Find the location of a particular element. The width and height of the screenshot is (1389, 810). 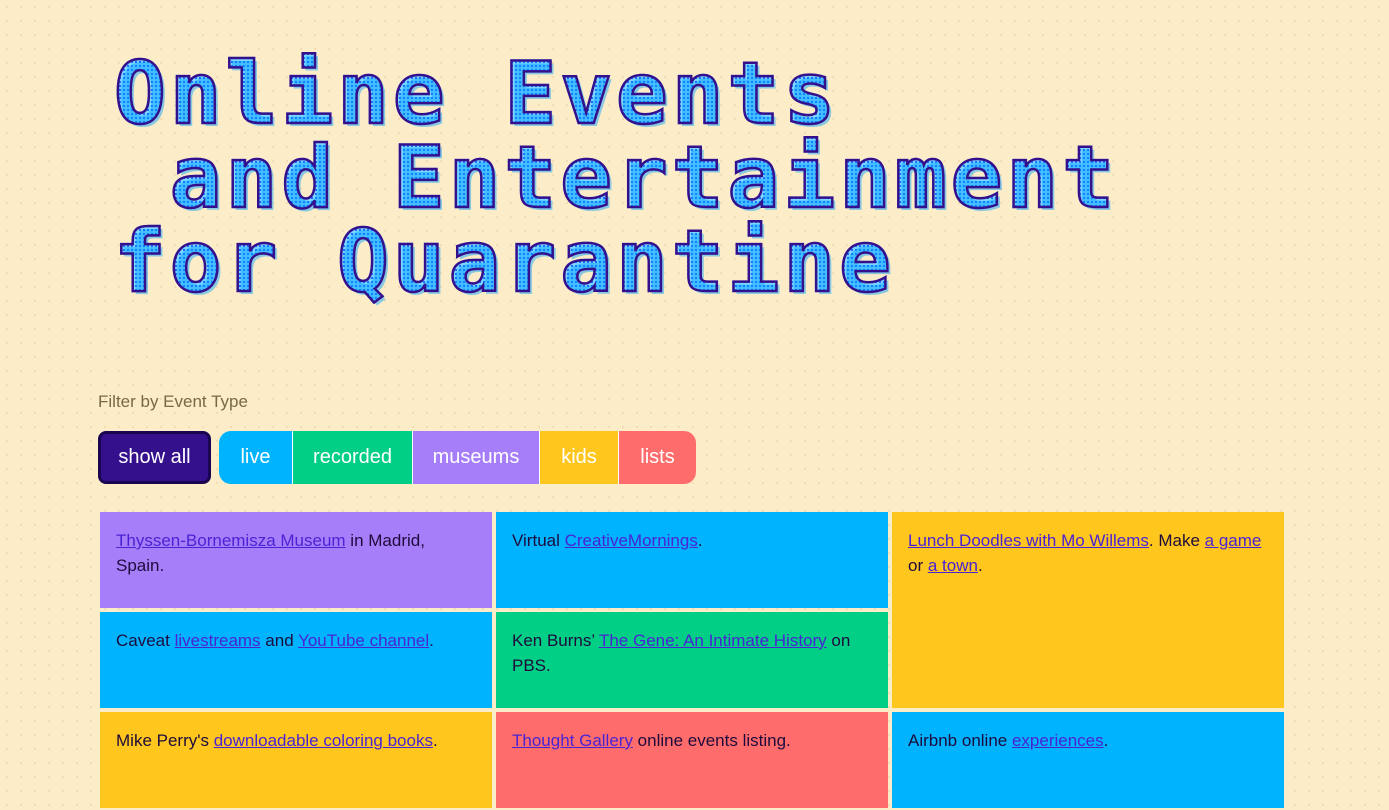

filter-lists-button: lists is located at coordinates (657, 457).